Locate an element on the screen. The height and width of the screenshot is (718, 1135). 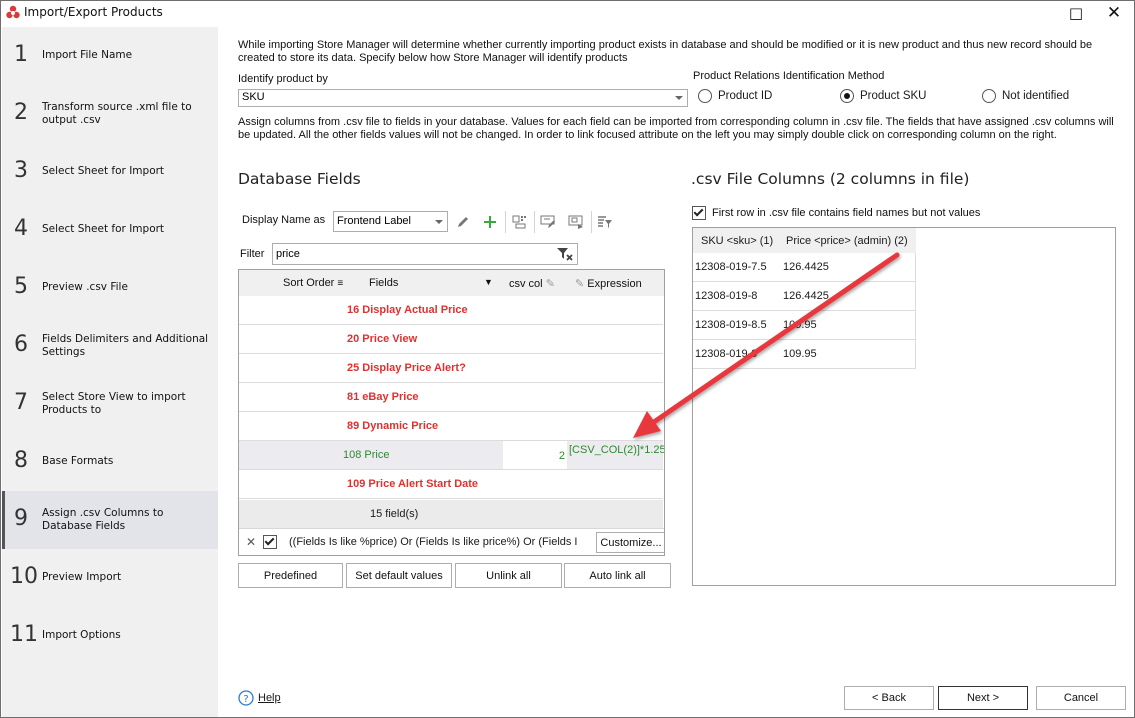
filter-input: price is located at coordinates (425, 254).